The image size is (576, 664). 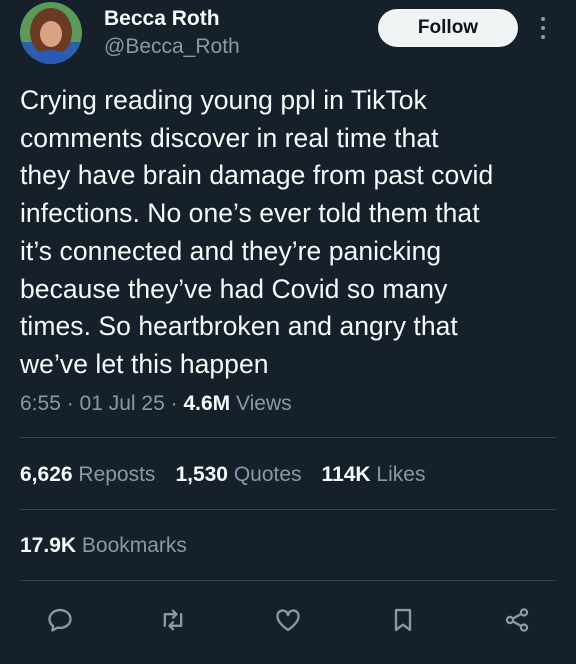 I want to click on repost-button, so click(x=173, y=620).